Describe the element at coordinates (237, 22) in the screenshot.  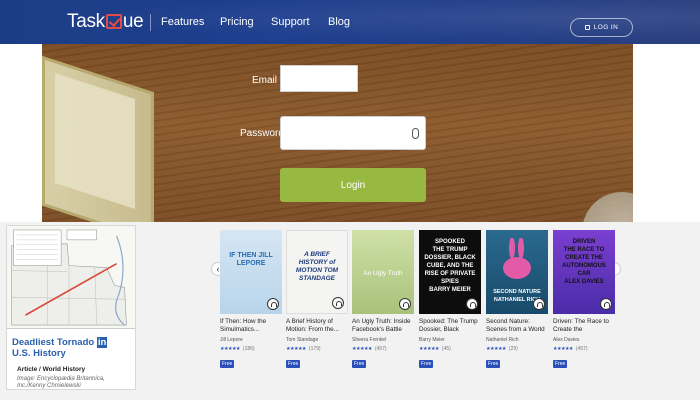
I see `nav-link-pricing: Pricing` at that location.